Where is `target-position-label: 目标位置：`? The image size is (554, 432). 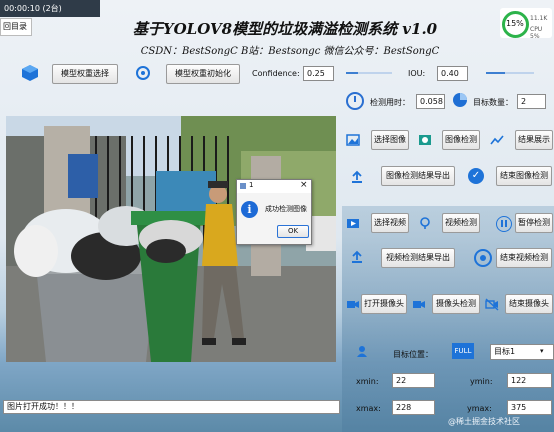 target-position-label: 目标位置： is located at coordinates (413, 354).